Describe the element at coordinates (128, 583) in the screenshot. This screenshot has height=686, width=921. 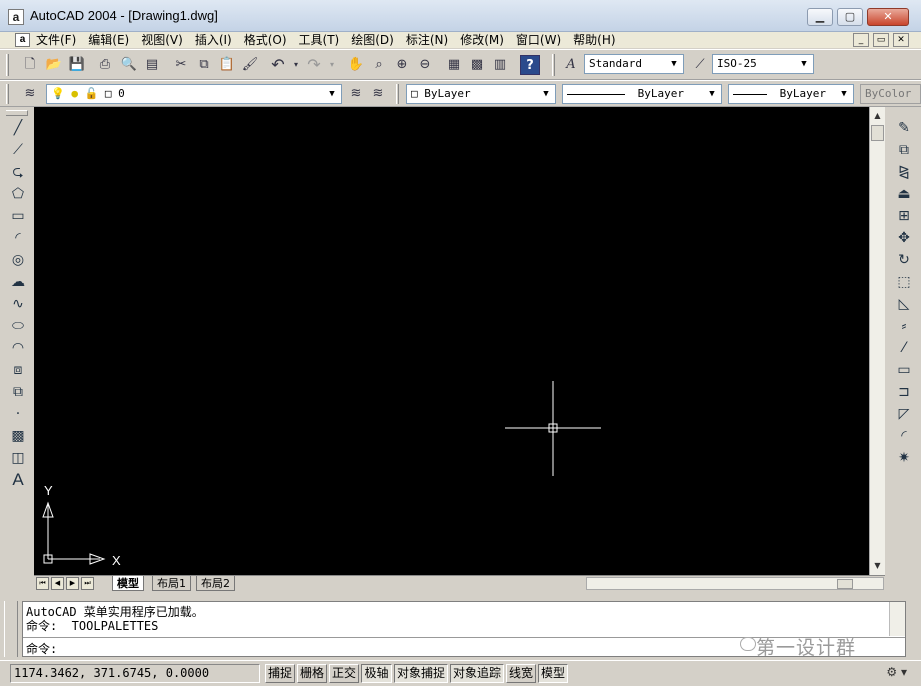
I see `tab-model: 模型` at that location.